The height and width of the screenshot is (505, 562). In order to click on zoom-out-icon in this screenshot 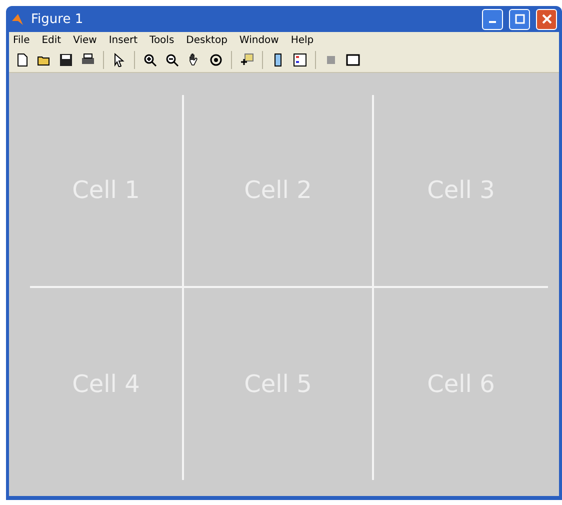, I will do `click(172, 60)`.